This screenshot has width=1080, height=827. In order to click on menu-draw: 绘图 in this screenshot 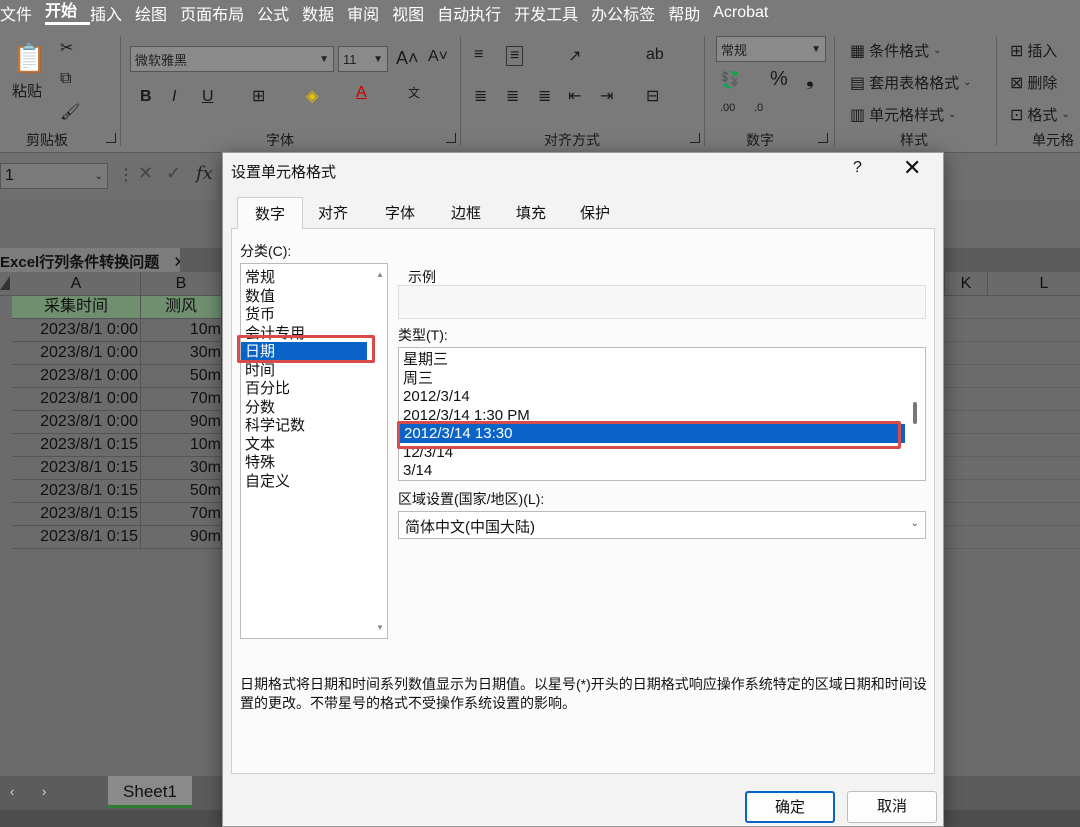, I will do `click(157, 13)`.